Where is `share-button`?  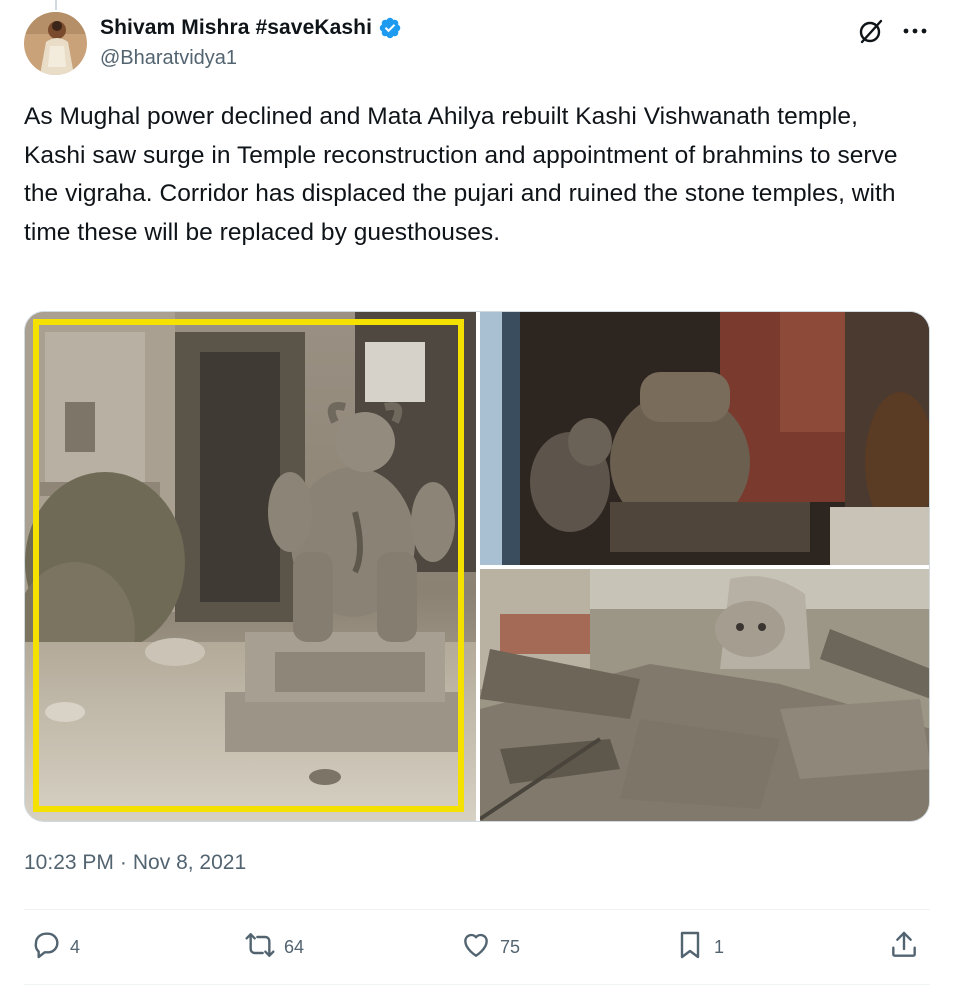 share-button is located at coordinates (904, 947).